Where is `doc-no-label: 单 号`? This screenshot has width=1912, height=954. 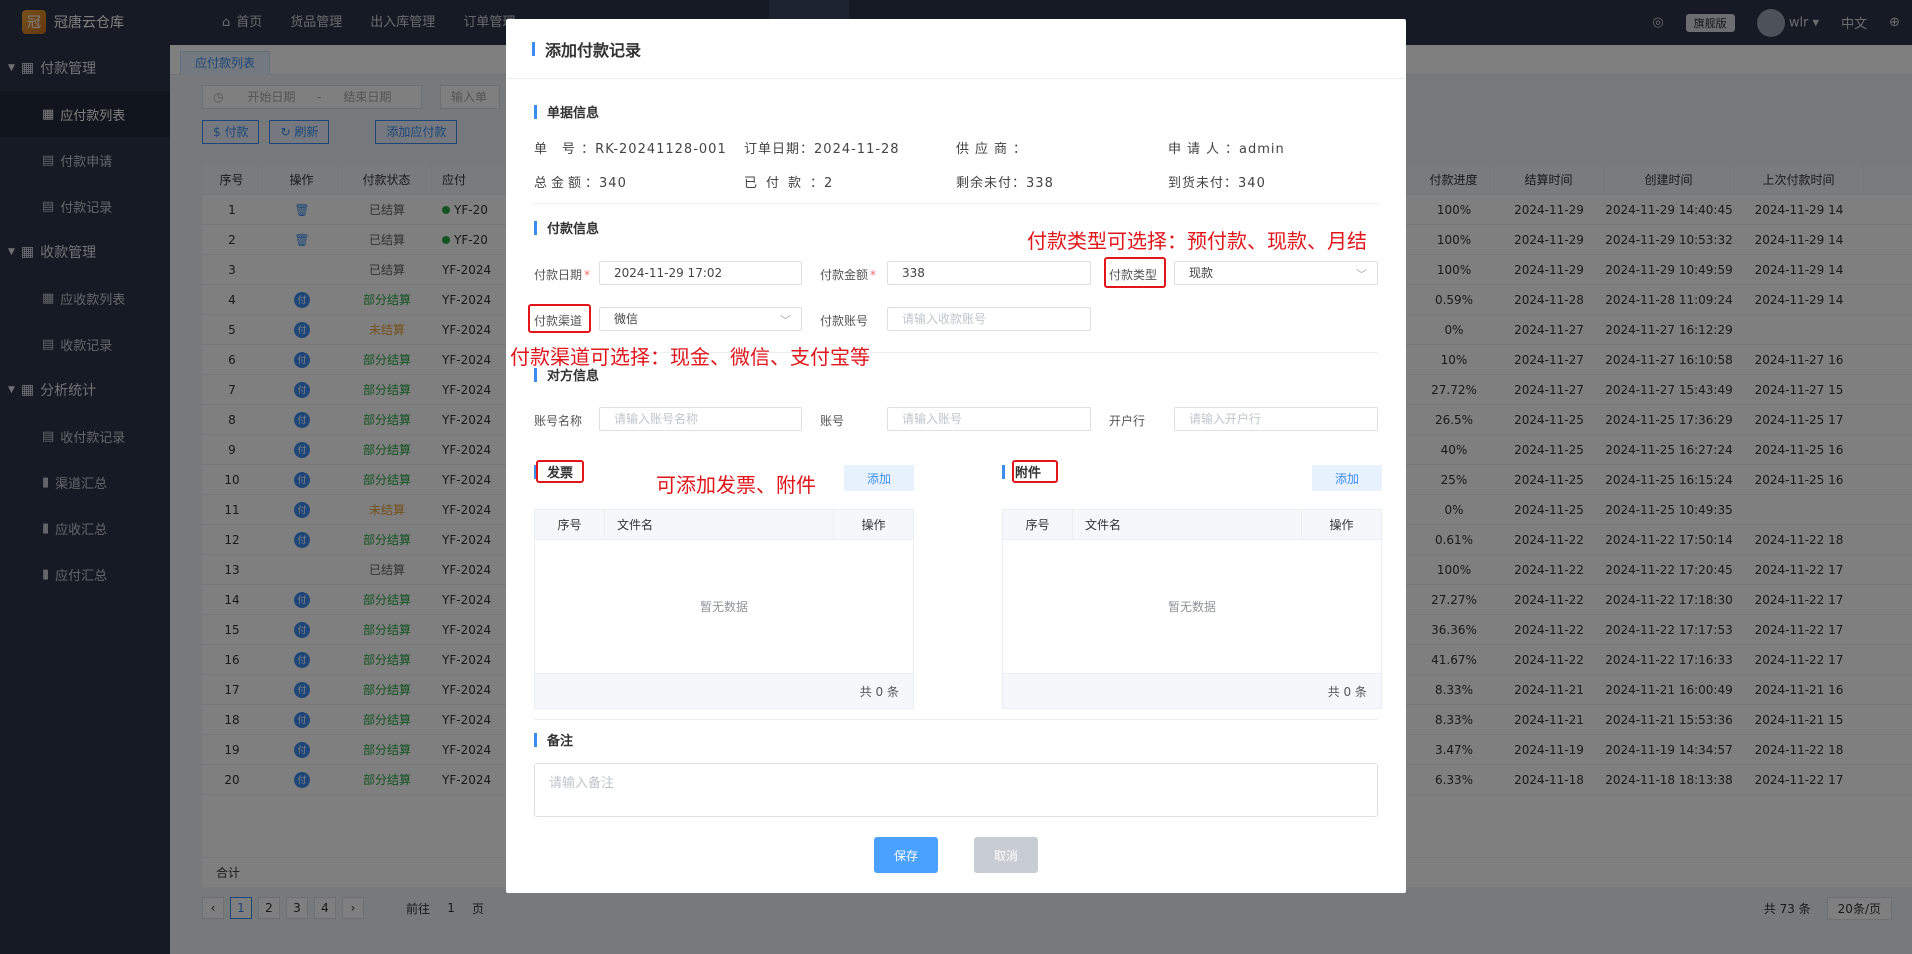
doc-no-label: 单 号 is located at coordinates (555, 149).